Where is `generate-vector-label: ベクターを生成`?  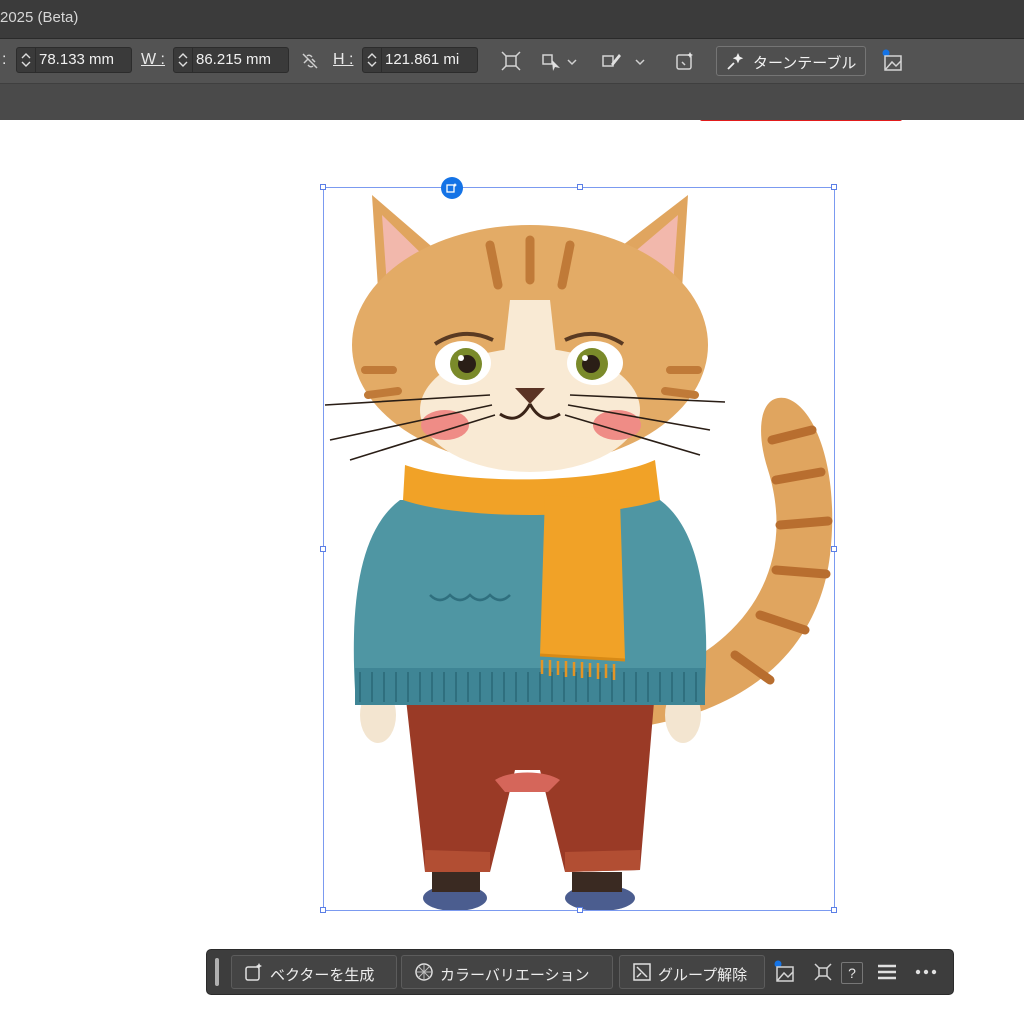
generate-vector-label: ベクターを生成 is located at coordinates (322, 975).